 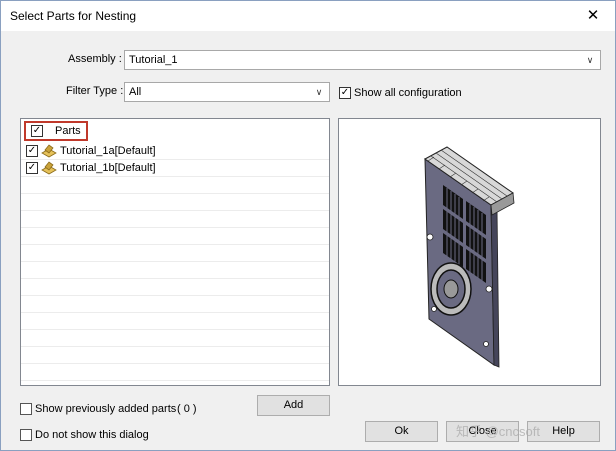 What do you see at coordinates (469, 257) in the screenshot?
I see `part-3d-preview-image` at bounding box center [469, 257].